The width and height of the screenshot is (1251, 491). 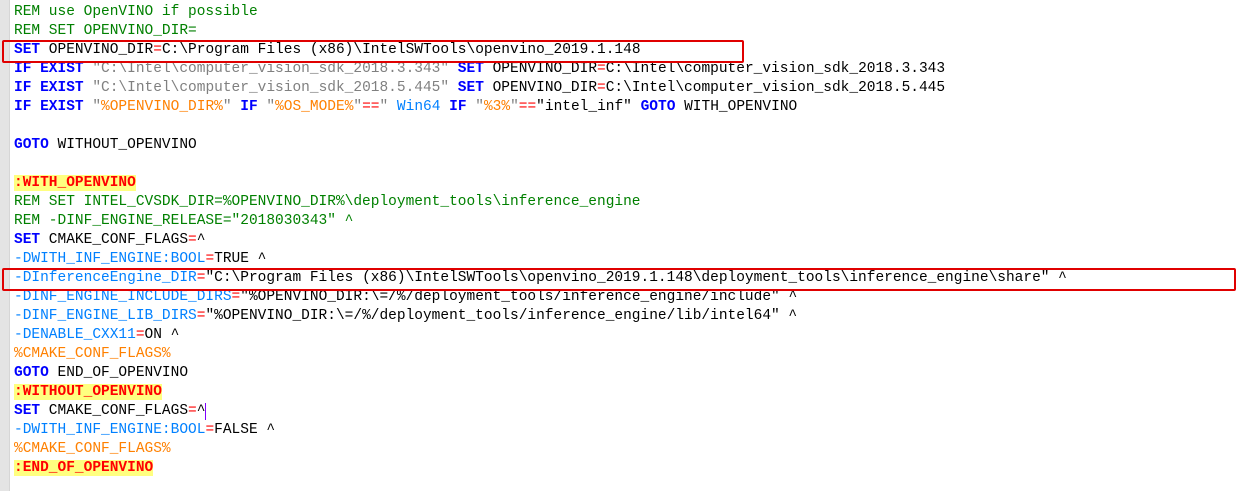 I want to click on code-line-25: :END_OF_OPENVINO, so click(x=540, y=468).